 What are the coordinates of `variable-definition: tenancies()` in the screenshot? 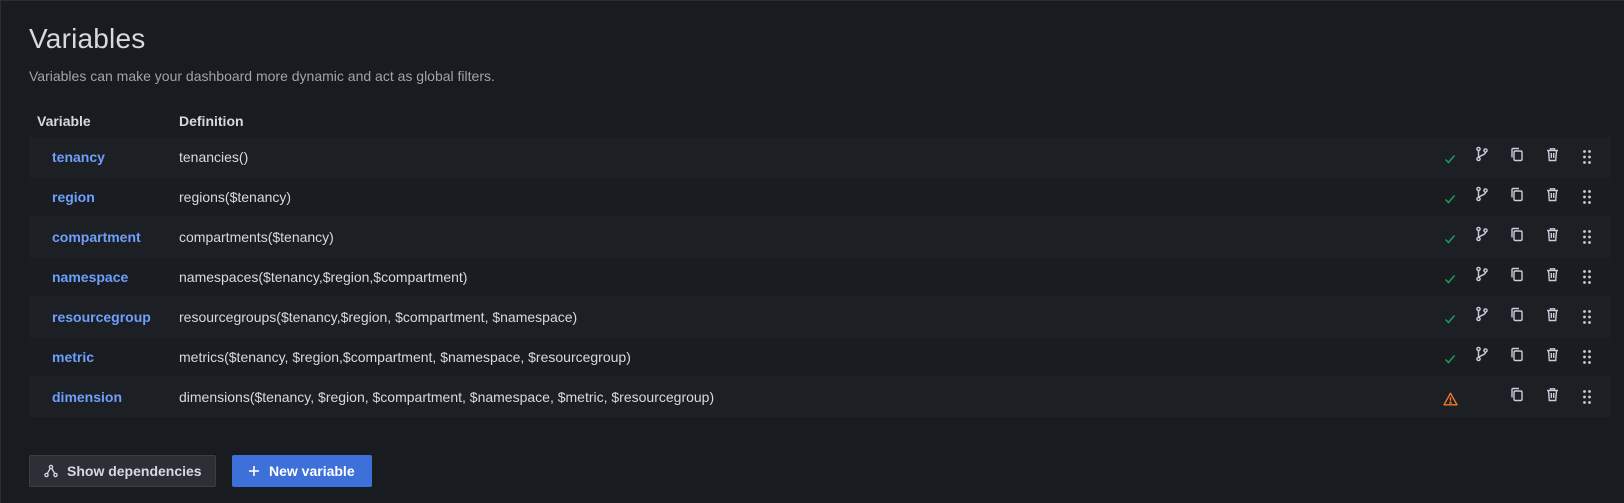 It's located at (214, 156).